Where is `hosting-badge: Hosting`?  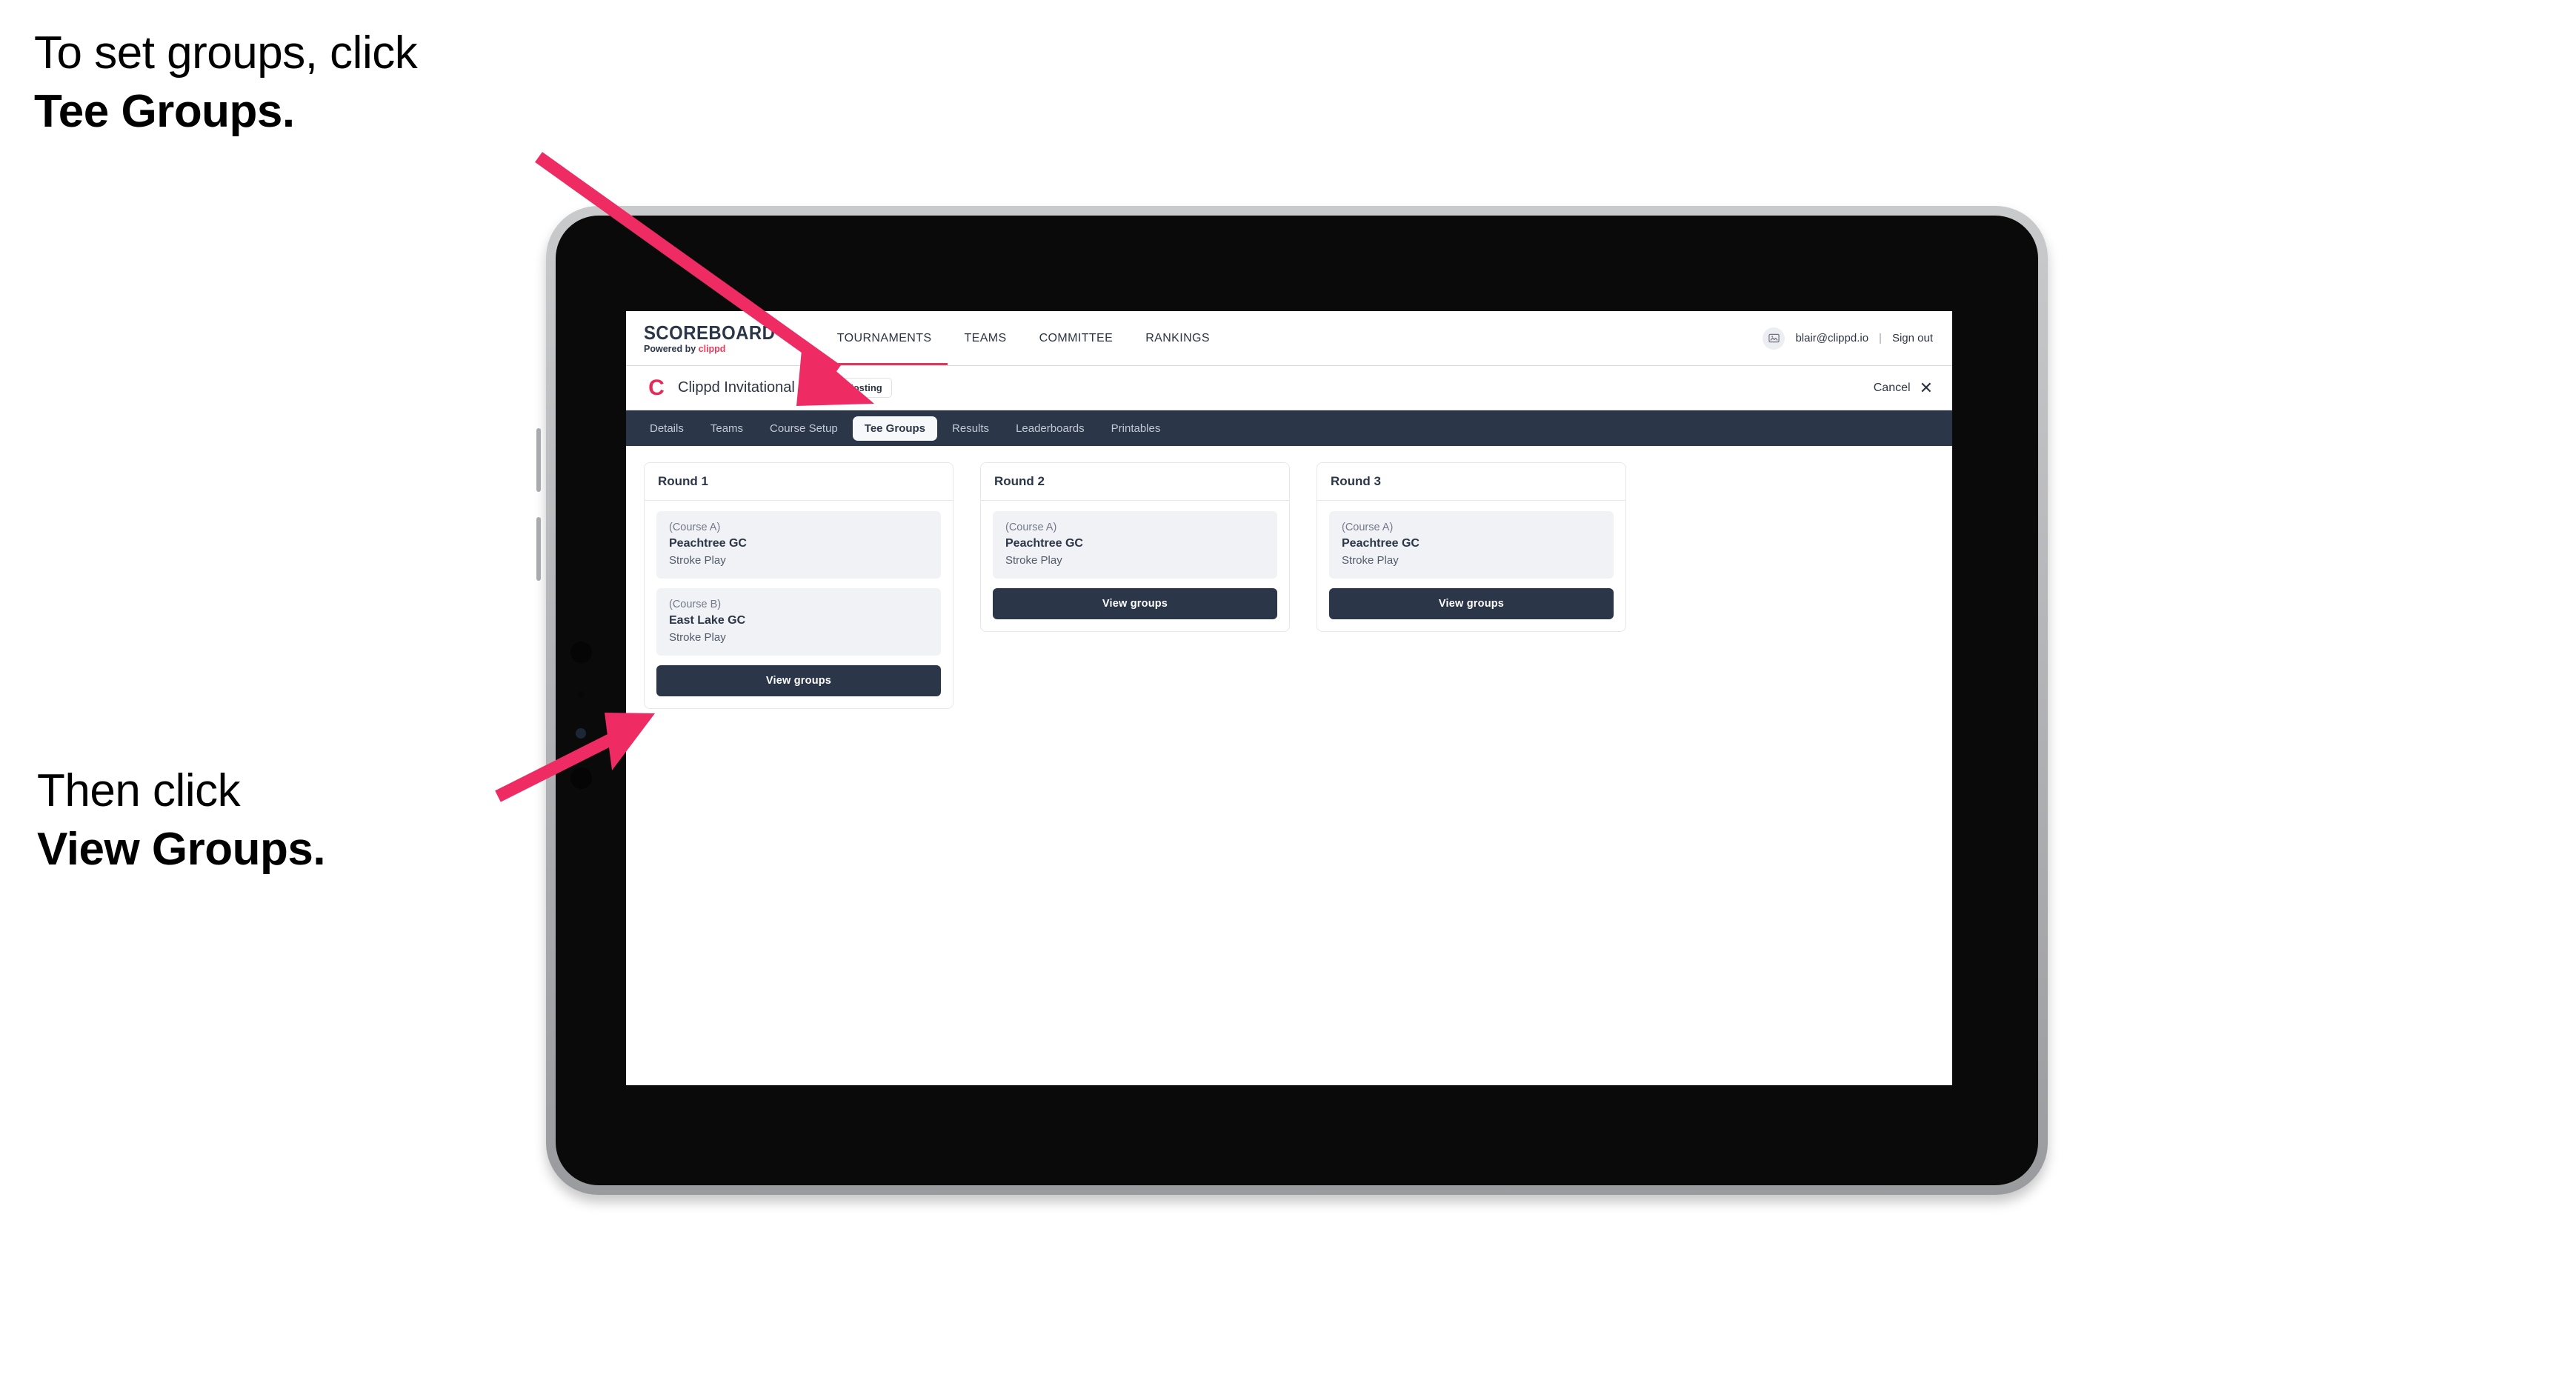
hosting-badge: Hosting is located at coordinates (864, 388).